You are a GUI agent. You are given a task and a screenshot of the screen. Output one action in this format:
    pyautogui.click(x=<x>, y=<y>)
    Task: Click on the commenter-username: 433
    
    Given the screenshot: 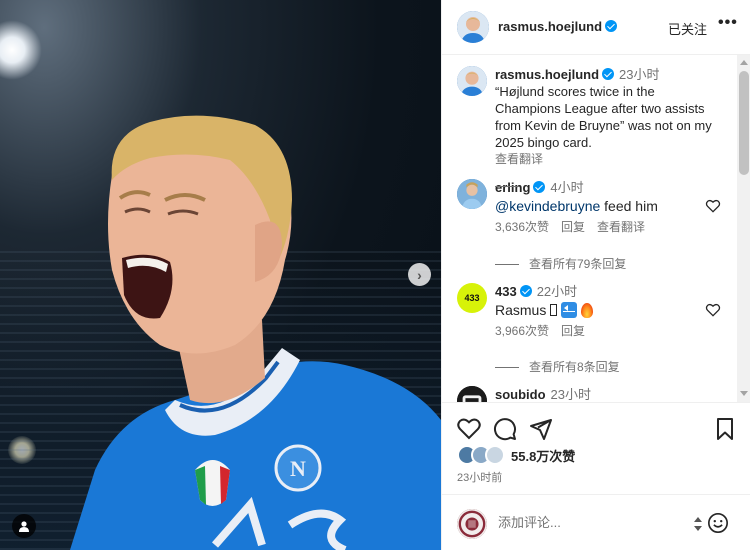 What is the action you would take?
    pyautogui.click(x=506, y=291)
    